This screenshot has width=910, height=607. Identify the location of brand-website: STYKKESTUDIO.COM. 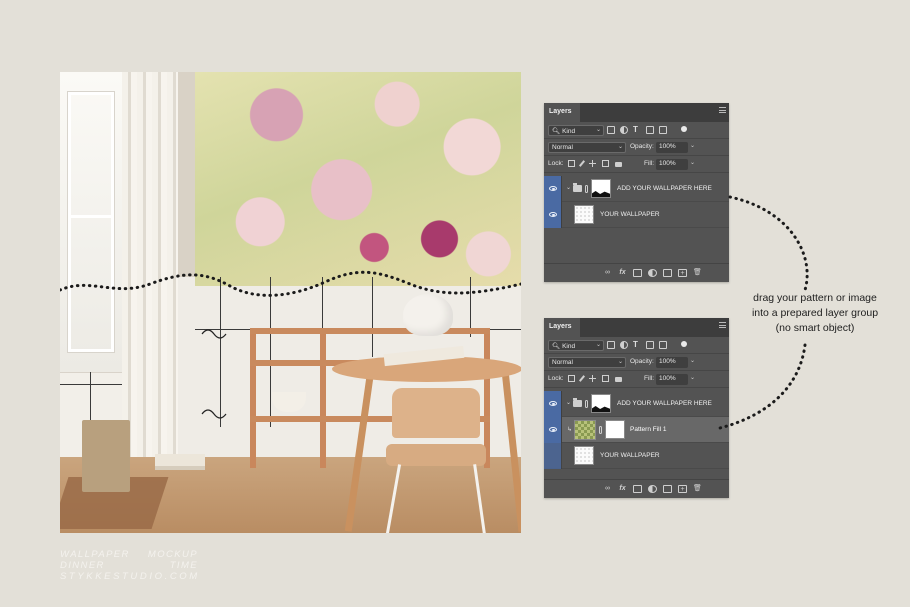
(130, 576).